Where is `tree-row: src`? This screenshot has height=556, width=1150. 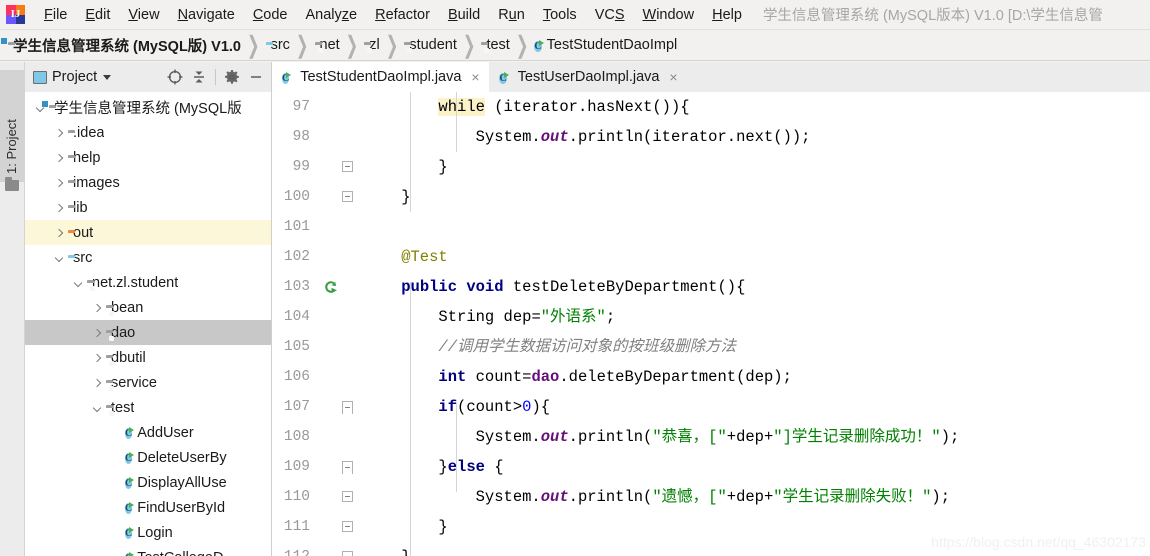 tree-row: src is located at coordinates (148, 257).